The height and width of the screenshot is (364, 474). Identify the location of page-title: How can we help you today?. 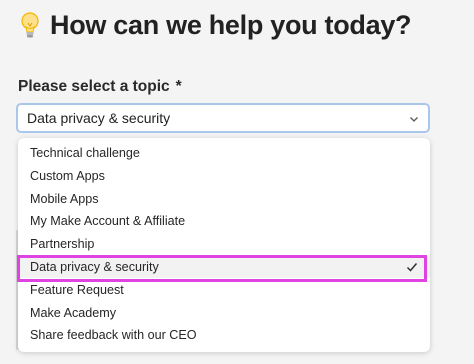
(231, 25).